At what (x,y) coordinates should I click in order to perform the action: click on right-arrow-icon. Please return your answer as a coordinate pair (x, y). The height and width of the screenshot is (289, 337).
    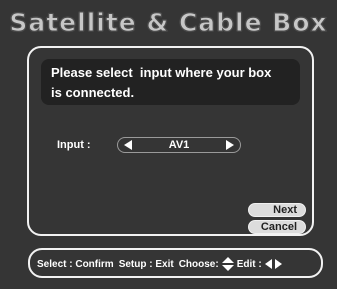
    Looking at the image, I should click on (278, 264).